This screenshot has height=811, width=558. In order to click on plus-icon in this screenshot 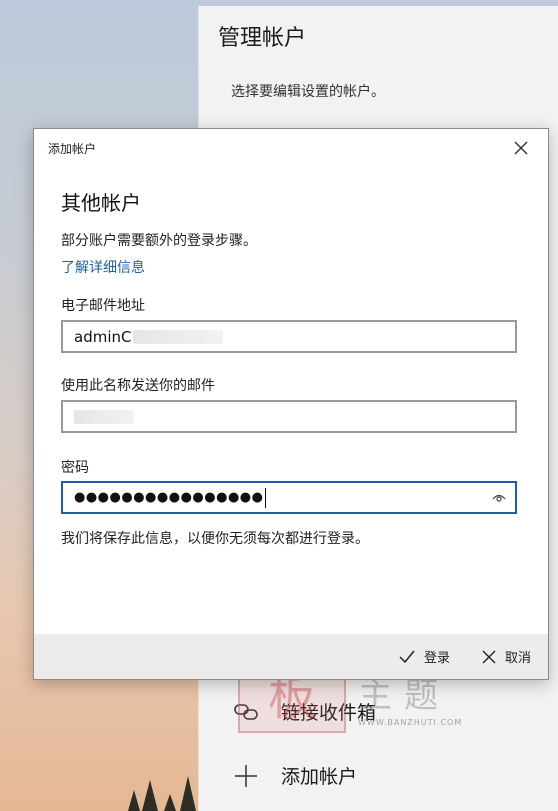, I will do `click(246, 776)`.